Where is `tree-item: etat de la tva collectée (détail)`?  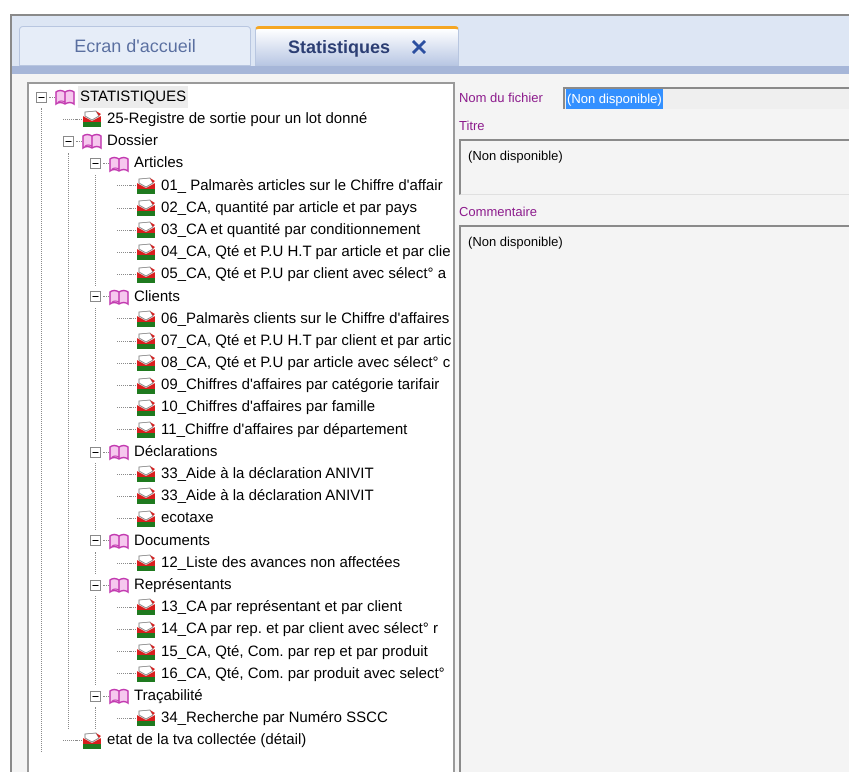 tree-item: etat de la tva collectée (détail) is located at coordinates (206, 740).